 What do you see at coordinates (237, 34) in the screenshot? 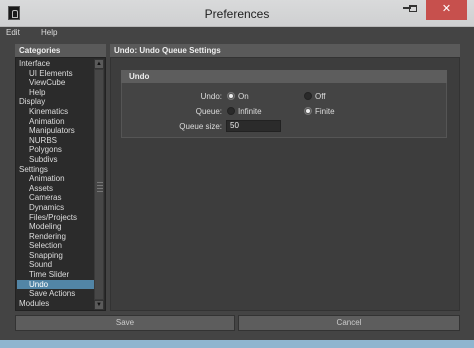
I see `menu-bar: Edit Help` at bounding box center [237, 34].